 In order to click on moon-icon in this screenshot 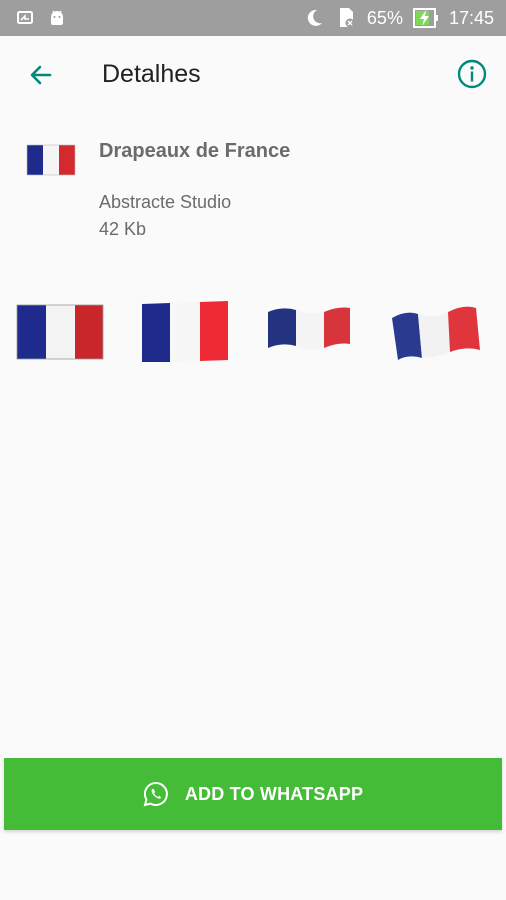, I will do `click(314, 17)`.